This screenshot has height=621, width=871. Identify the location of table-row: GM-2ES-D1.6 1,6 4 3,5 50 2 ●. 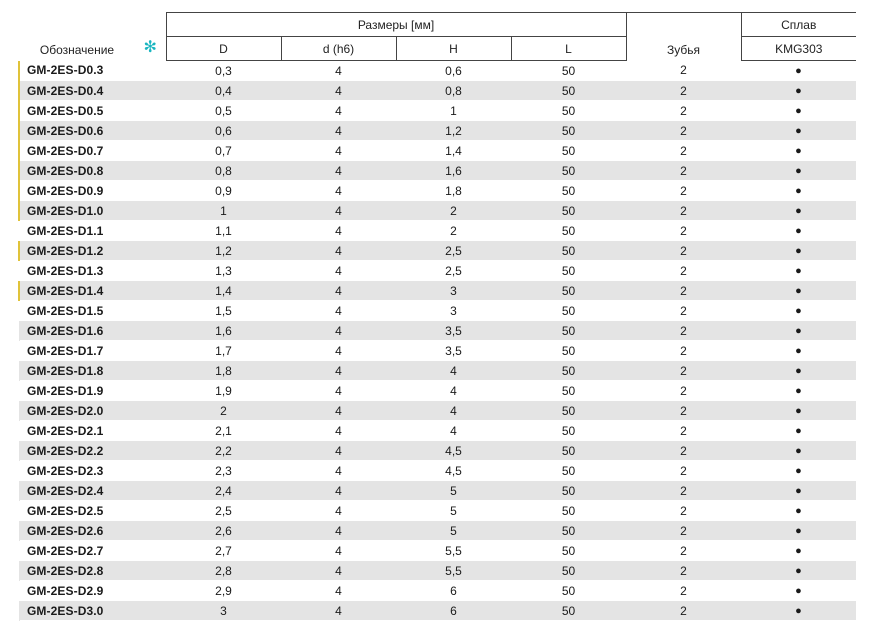
(437, 330).